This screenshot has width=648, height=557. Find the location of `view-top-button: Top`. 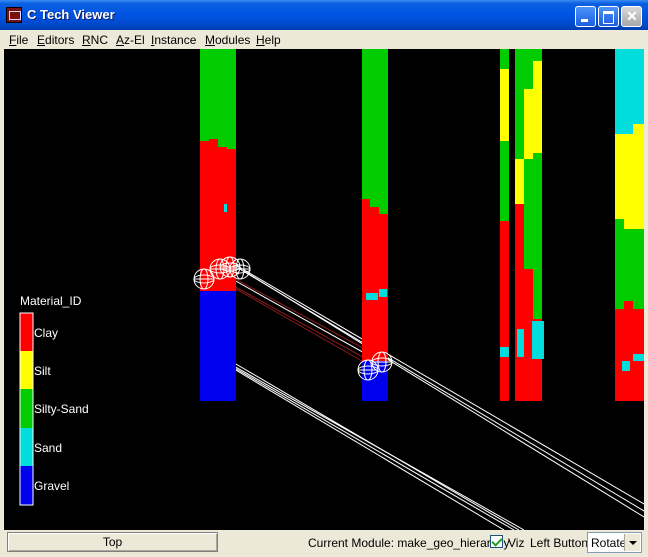

view-top-button: Top is located at coordinates (112, 542).